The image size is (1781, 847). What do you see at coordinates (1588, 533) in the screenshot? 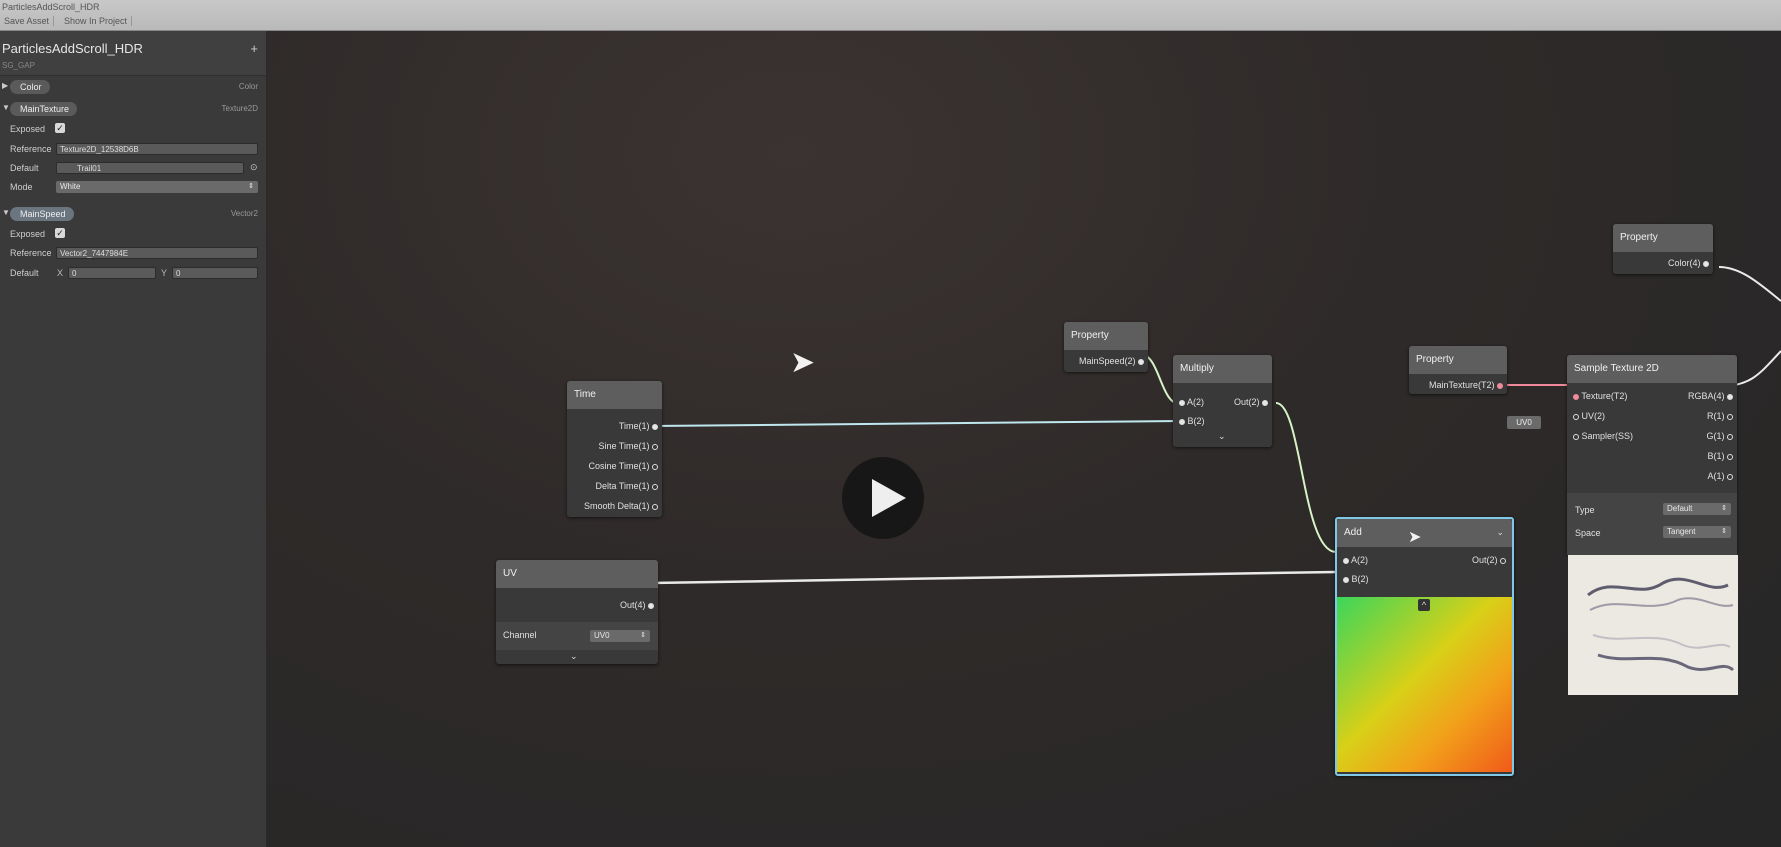
I see `space-label: Space` at bounding box center [1588, 533].